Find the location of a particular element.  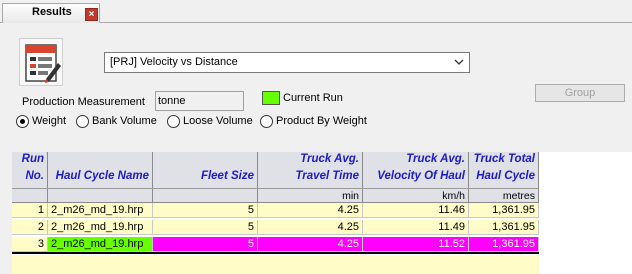

unit-metres: metres is located at coordinates (518, 196).